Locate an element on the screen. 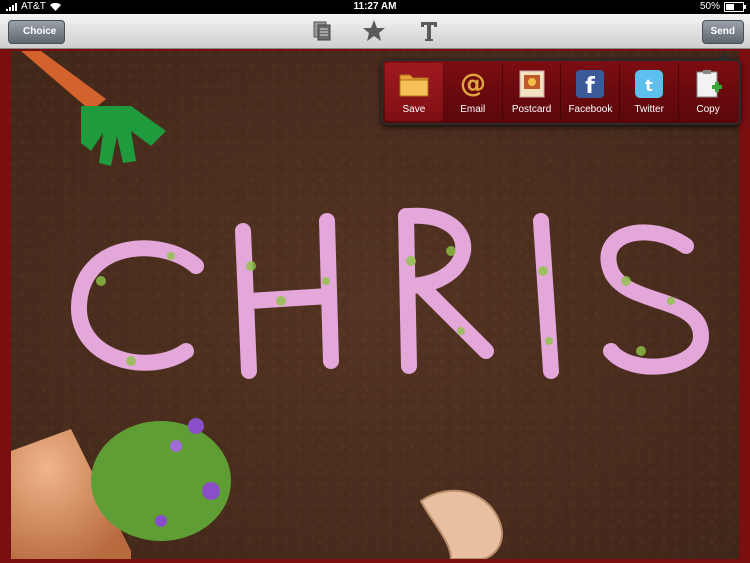  pages-icon is located at coordinates (322, 31).